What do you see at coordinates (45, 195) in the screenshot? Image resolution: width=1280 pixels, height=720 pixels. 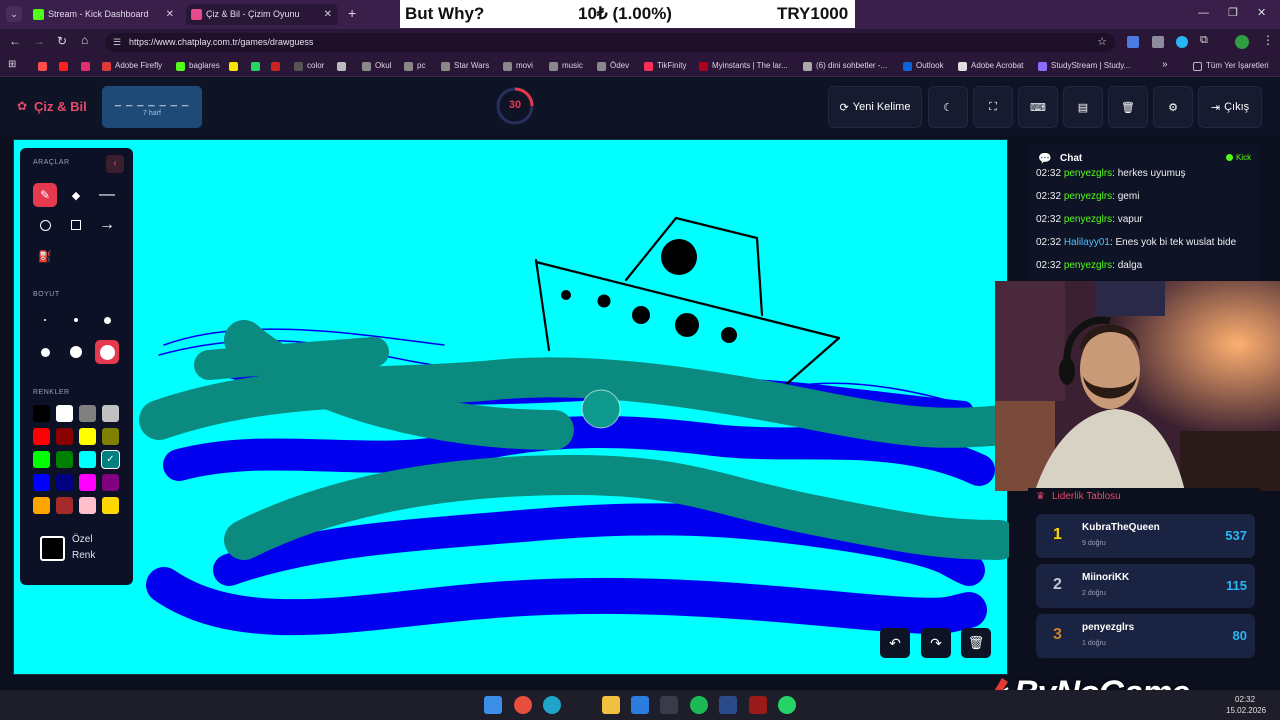 I see `brush-tool-button: ✎` at bounding box center [45, 195].